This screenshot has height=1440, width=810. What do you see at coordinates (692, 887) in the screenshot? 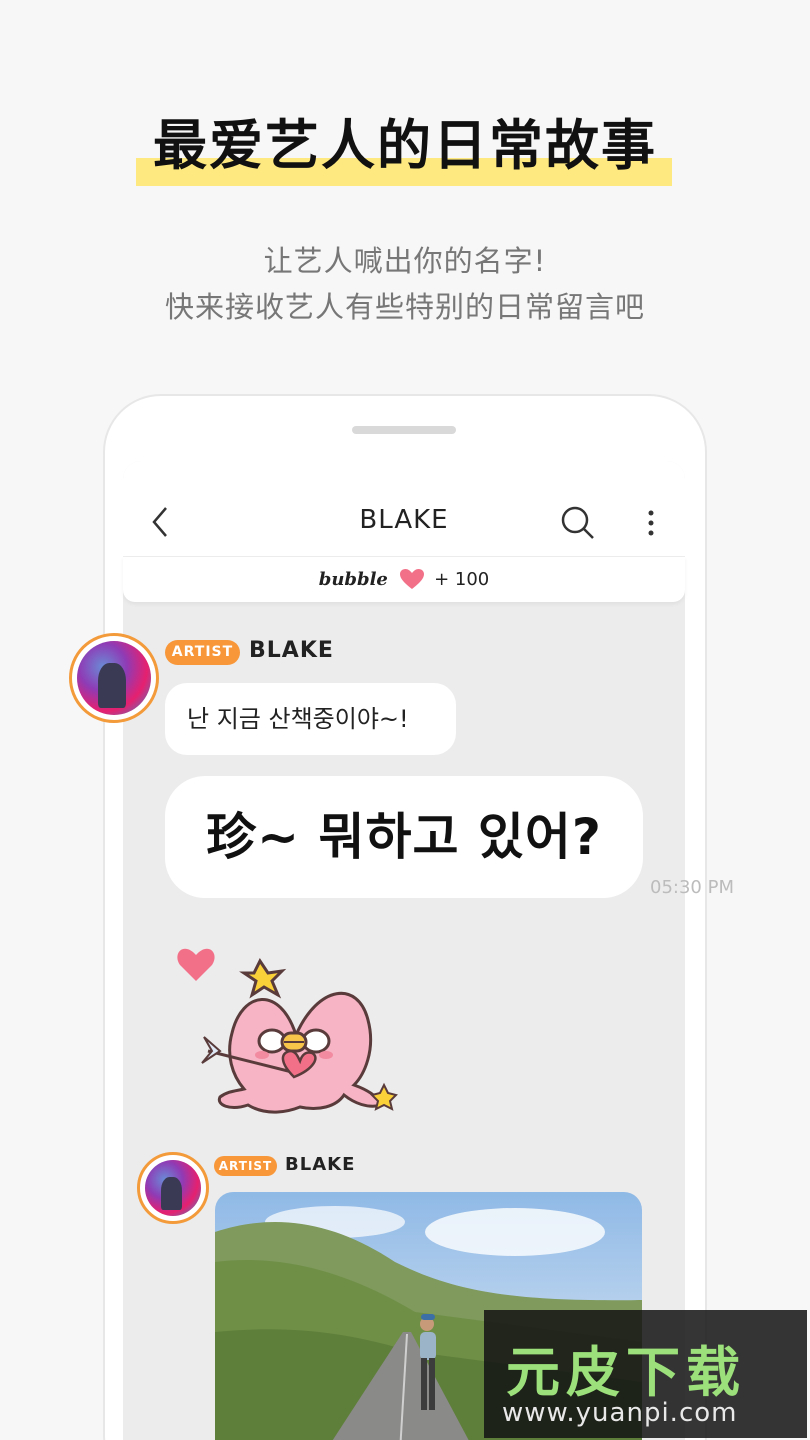
I see `message-timestamp: 05:30 PM` at bounding box center [692, 887].